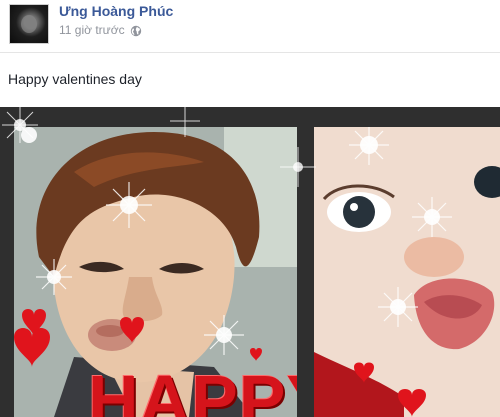  I want to click on author-avatar, so click(29, 24).